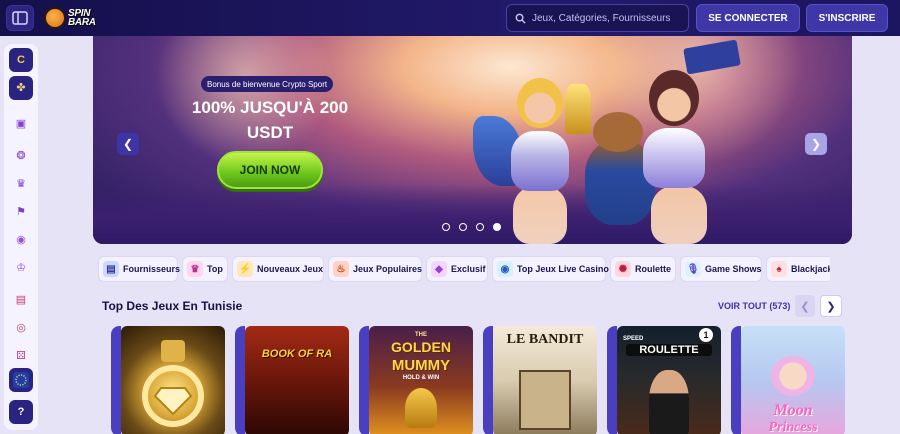 This screenshot has height=434, width=900. I want to click on category-label: Blackjack, so click(810, 269).